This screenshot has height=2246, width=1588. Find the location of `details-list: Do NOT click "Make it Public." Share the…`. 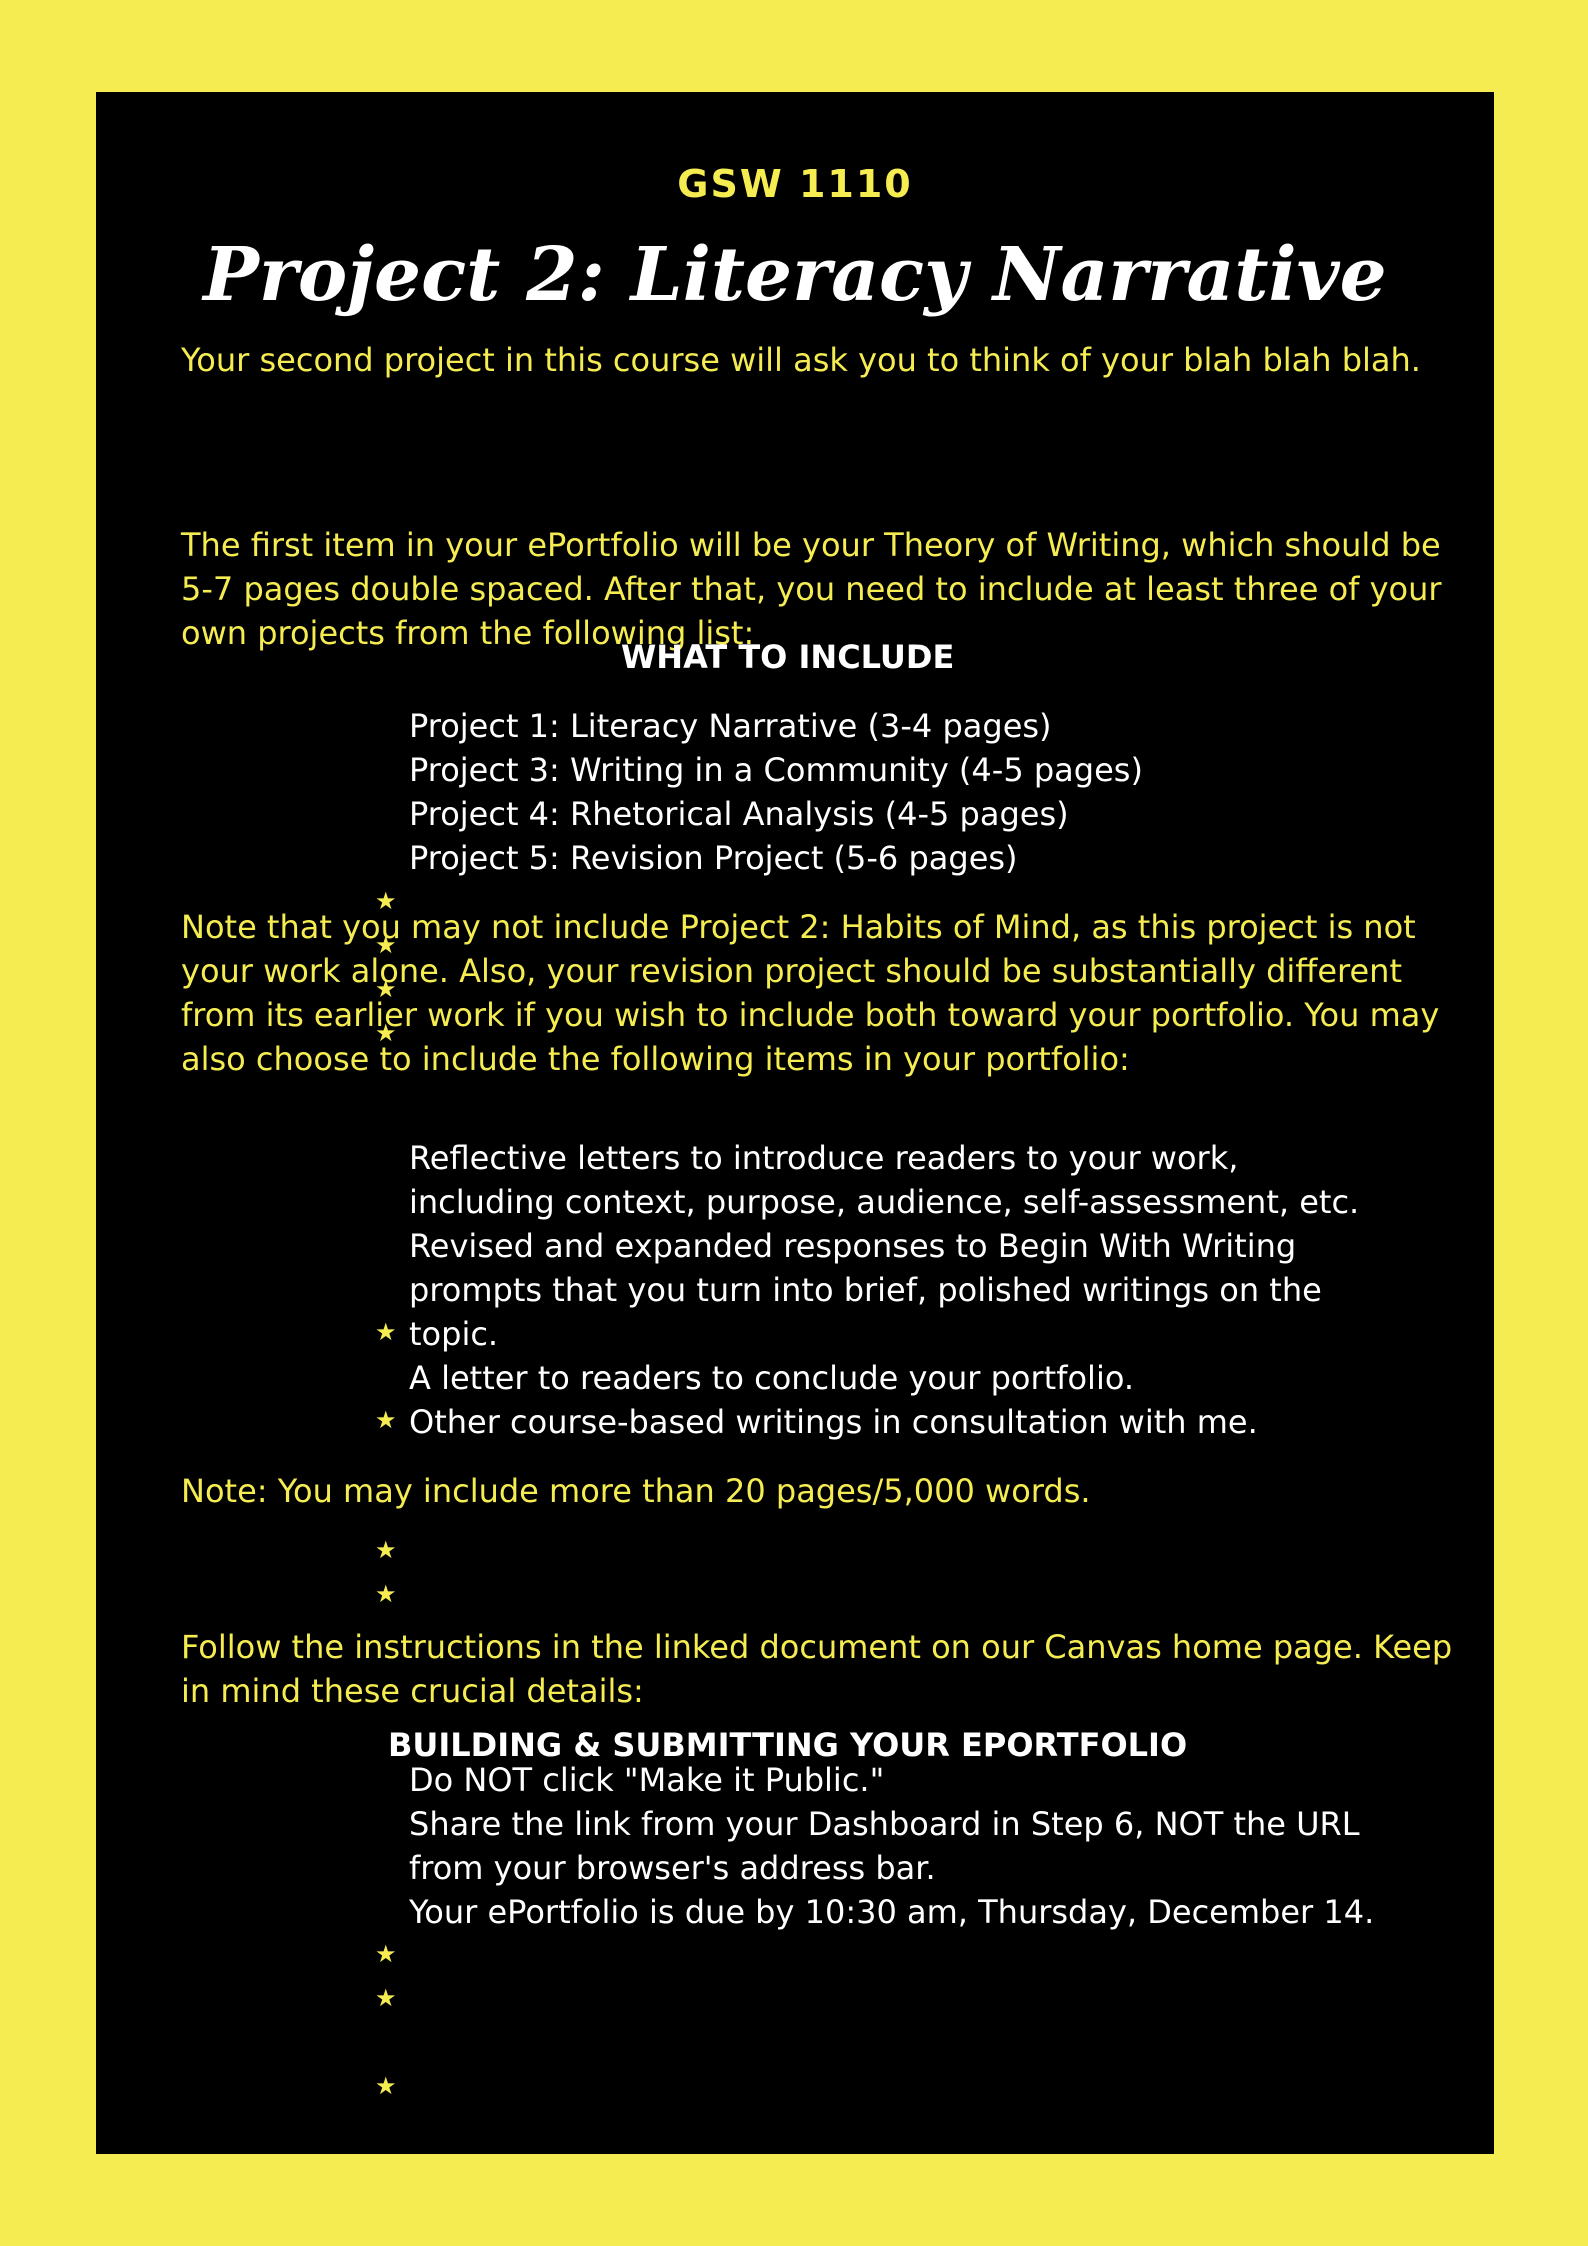

details-list: Do NOT click "Make it Public." Share the… is located at coordinates (909, 1846).